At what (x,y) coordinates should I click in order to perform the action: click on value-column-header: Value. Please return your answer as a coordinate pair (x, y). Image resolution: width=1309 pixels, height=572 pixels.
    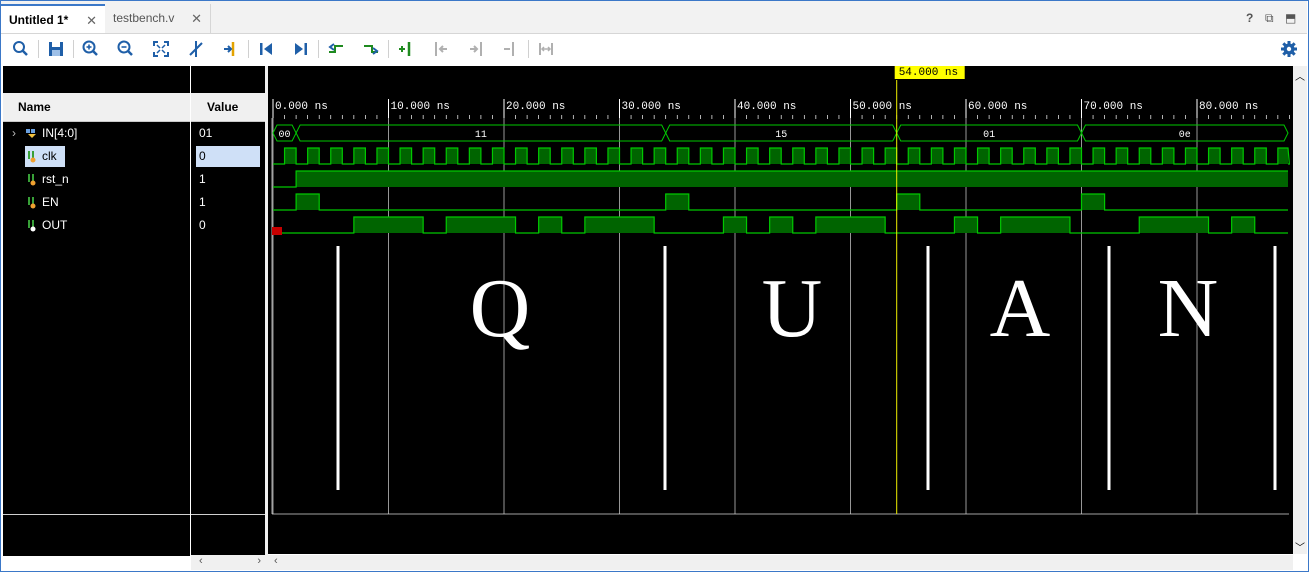
    Looking at the image, I should click on (228, 107).